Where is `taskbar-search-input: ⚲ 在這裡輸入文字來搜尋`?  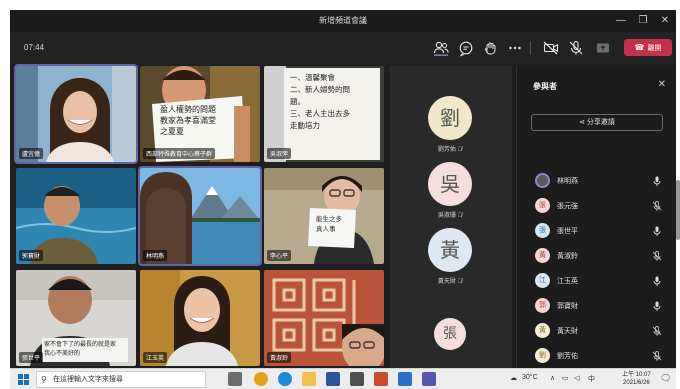 taskbar-search-input: ⚲ 在這裡輸入文字來搜尋 is located at coordinates (121, 379).